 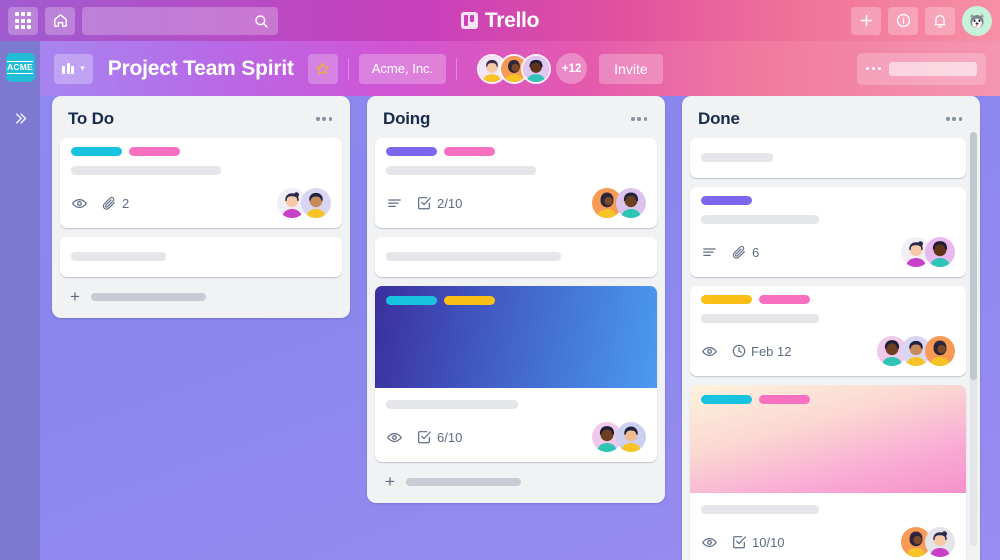 What do you see at coordinates (746, 351) in the screenshot?
I see `card-badges: Feb 12` at bounding box center [746, 351].